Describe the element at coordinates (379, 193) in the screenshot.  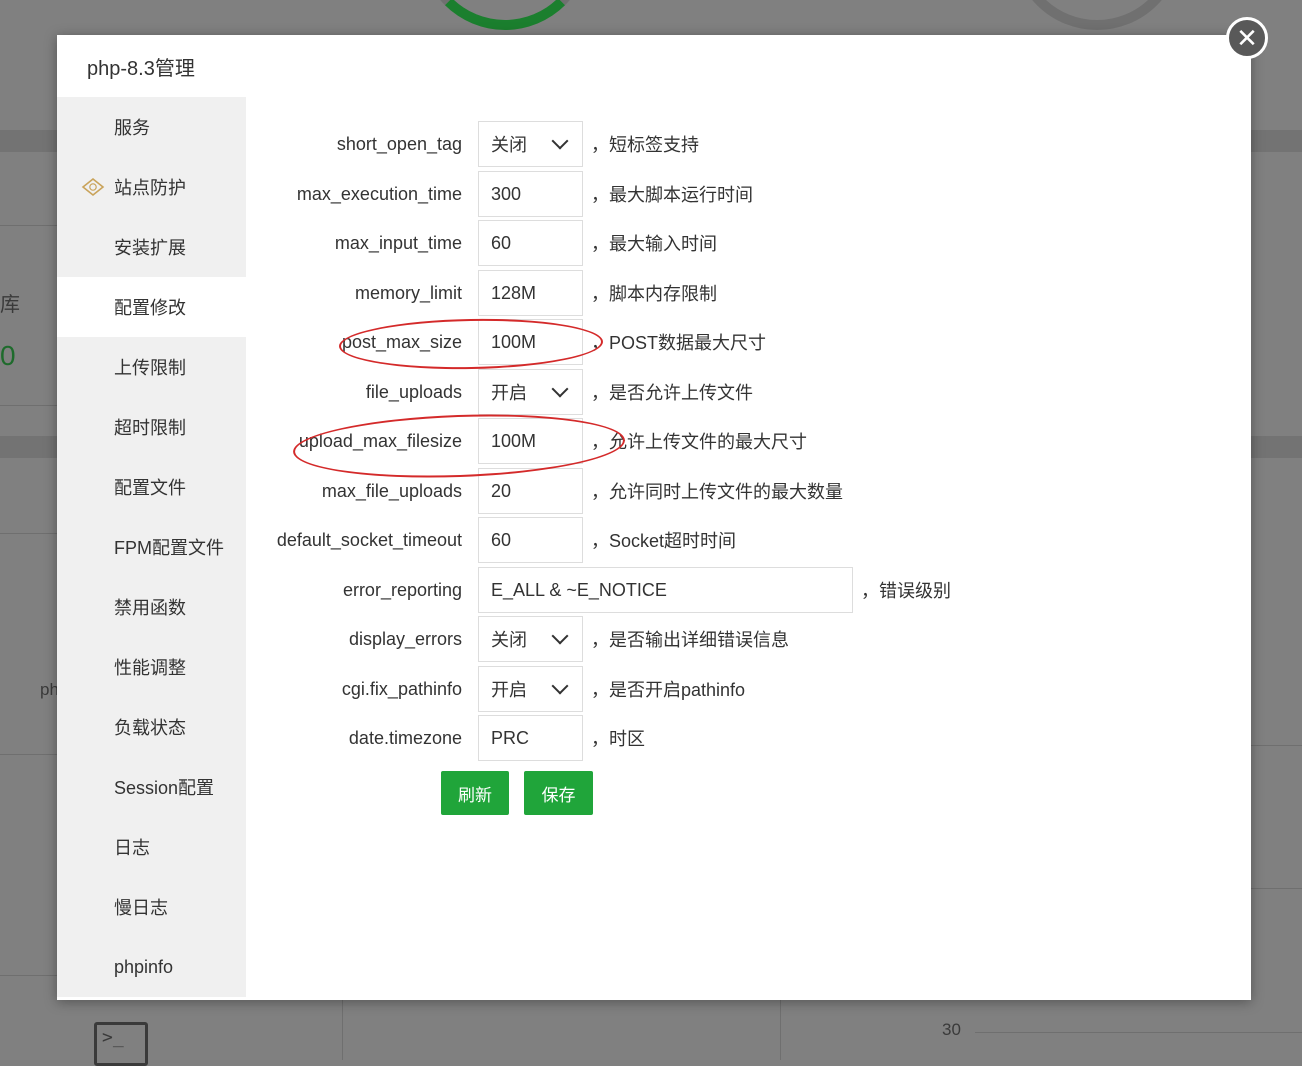
I see `config-key-label: max_execution_time` at that location.